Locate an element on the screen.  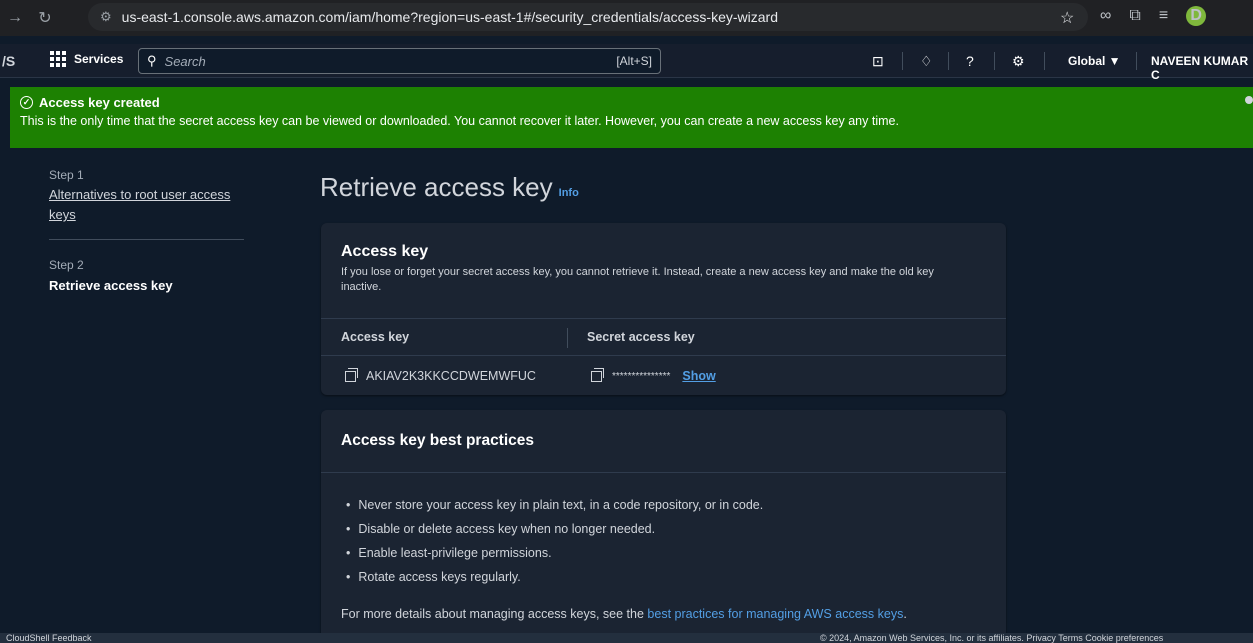
reload-icon: ↻ is located at coordinates (45, 18).